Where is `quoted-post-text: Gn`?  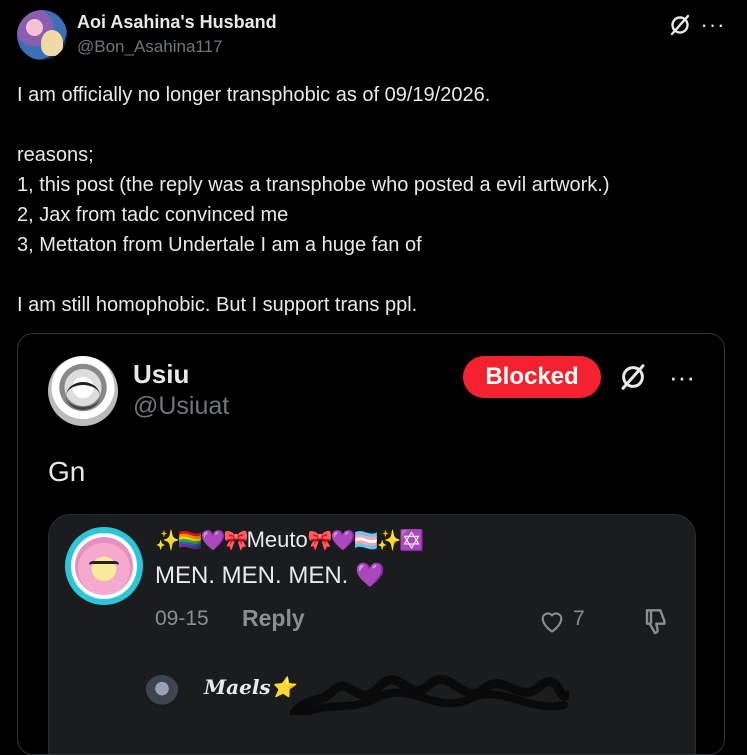
quoted-post-text: Gn is located at coordinates (67, 471).